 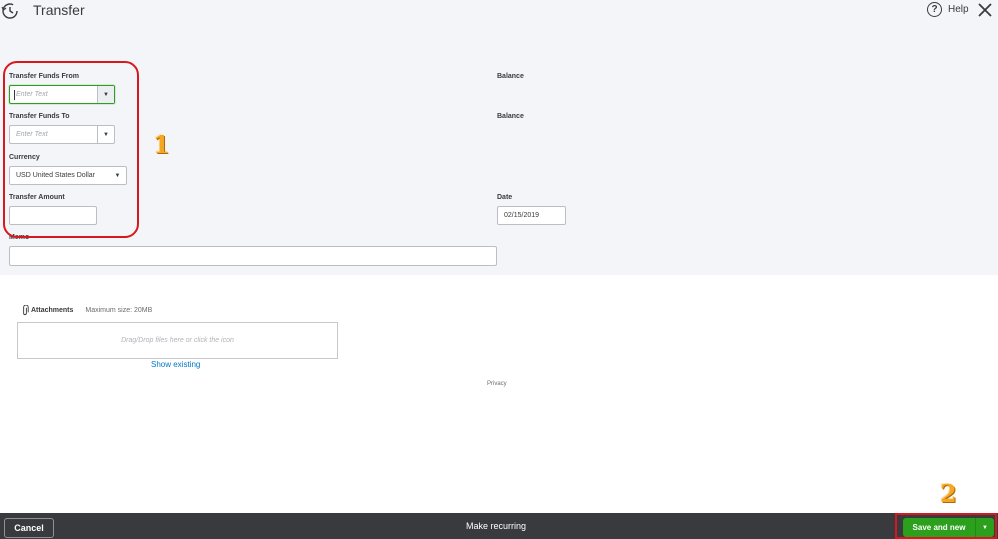 What do you see at coordinates (510, 116) in the screenshot?
I see `transfer-to-balance-label: Balance` at bounding box center [510, 116].